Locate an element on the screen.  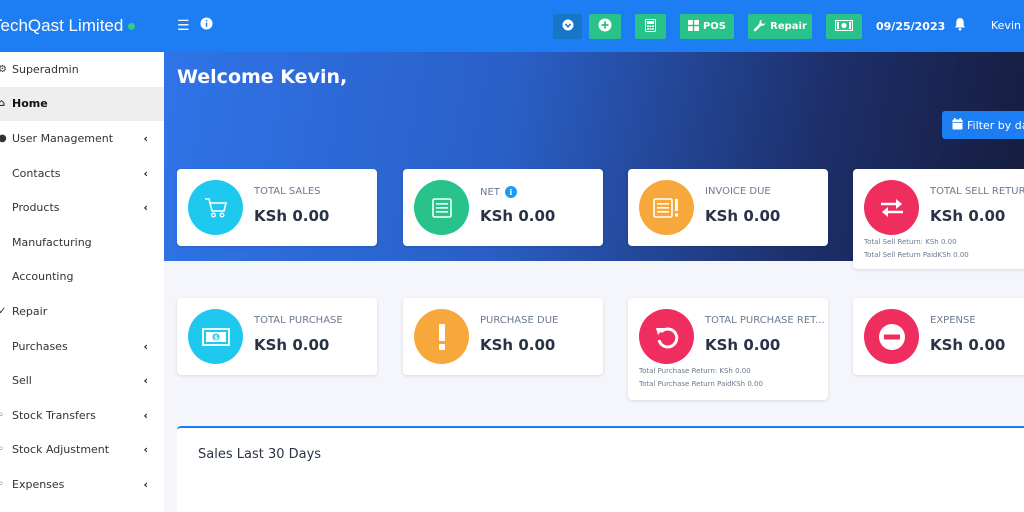
sidebar-item-stock-transfers: ◦ Stock Transfers ‹ is located at coordinates (82, 415).